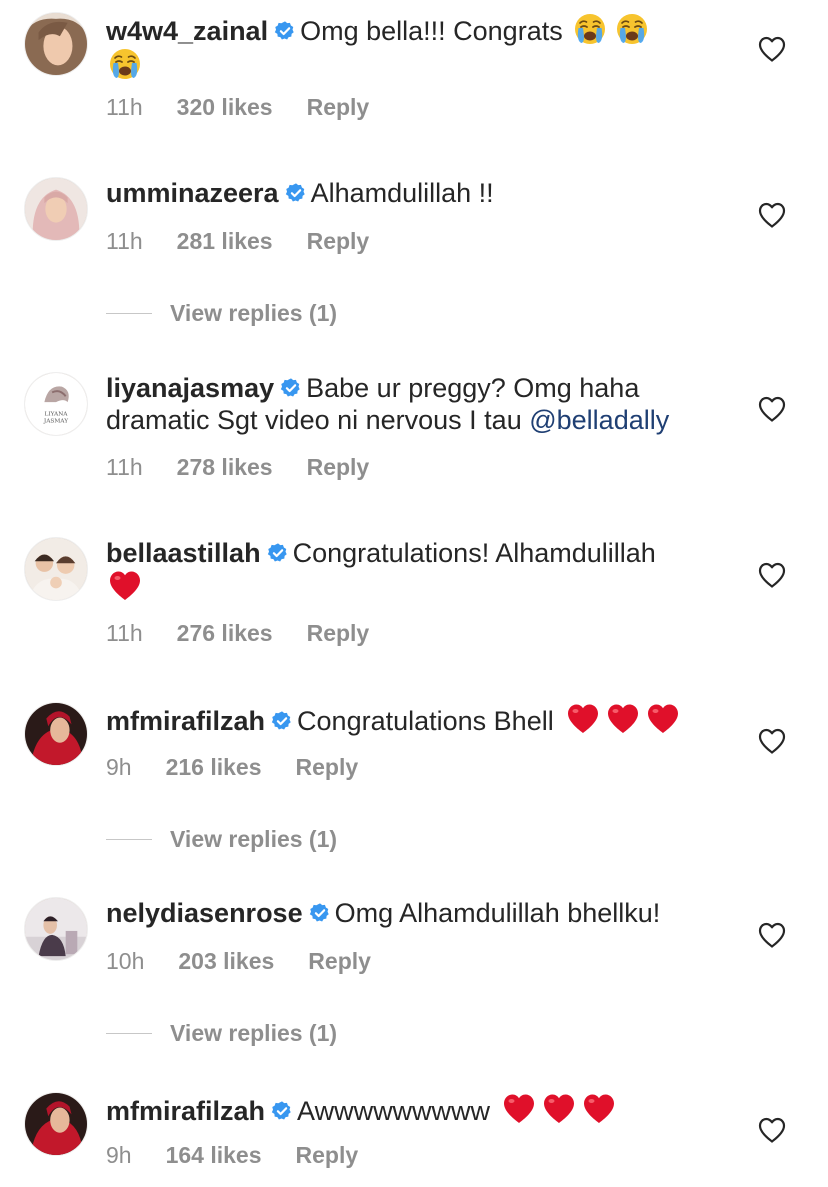  What do you see at coordinates (125, 961) in the screenshot?
I see `comment-time: 10h` at bounding box center [125, 961].